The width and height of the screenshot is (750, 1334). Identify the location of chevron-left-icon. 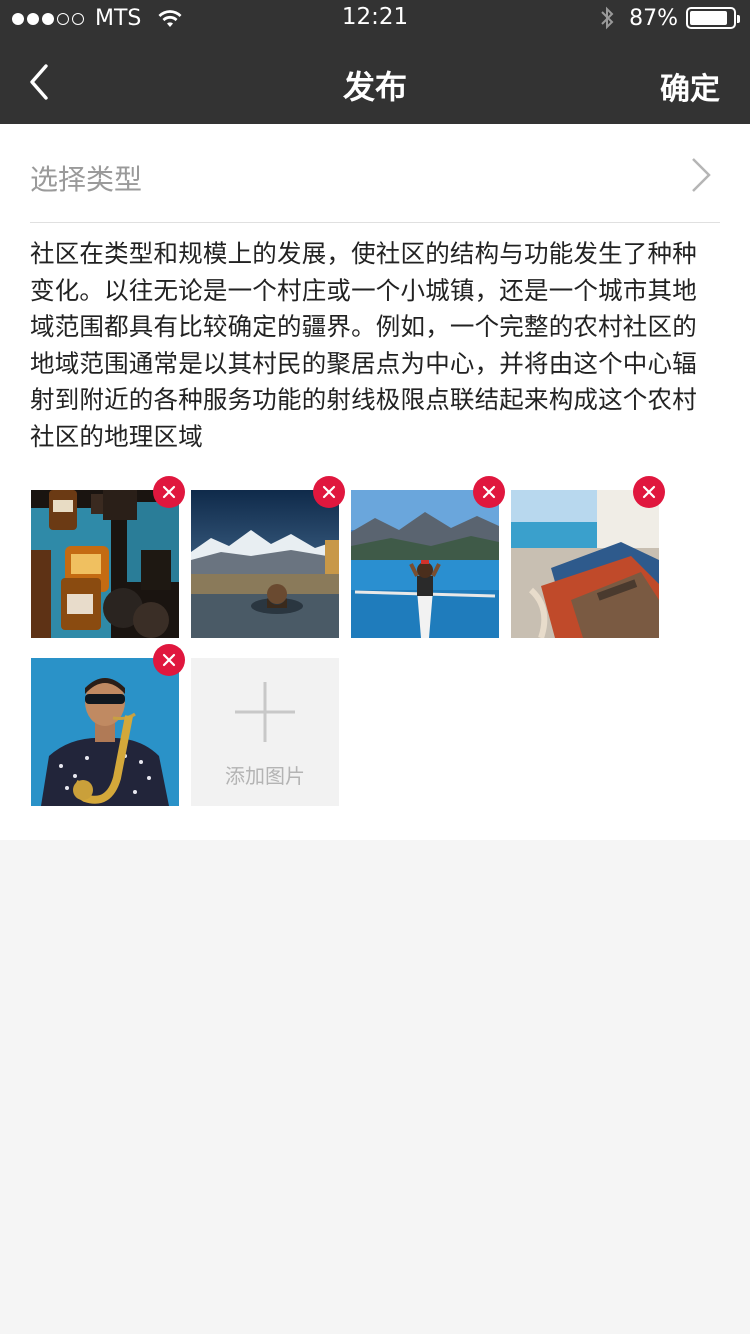
(39, 82).